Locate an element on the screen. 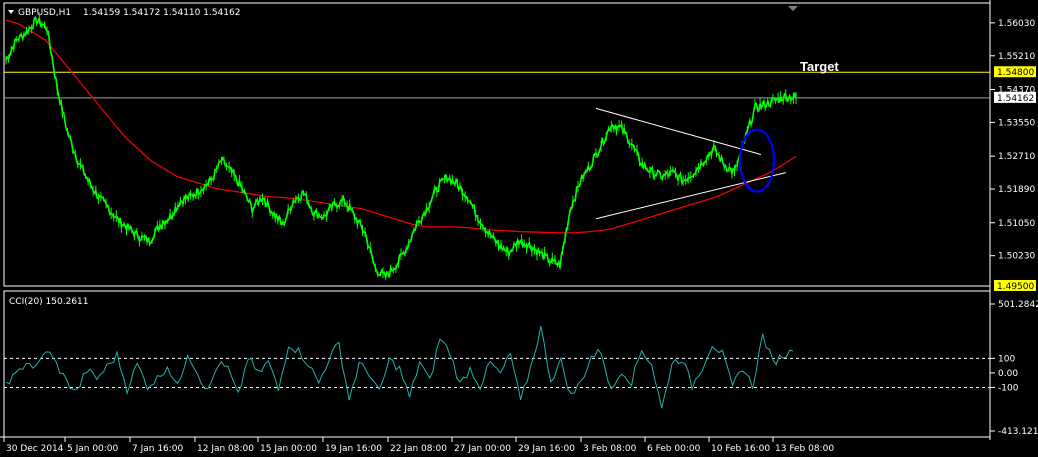 The image size is (1038, 457). upper-trendline is located at coordinates (678, 131).